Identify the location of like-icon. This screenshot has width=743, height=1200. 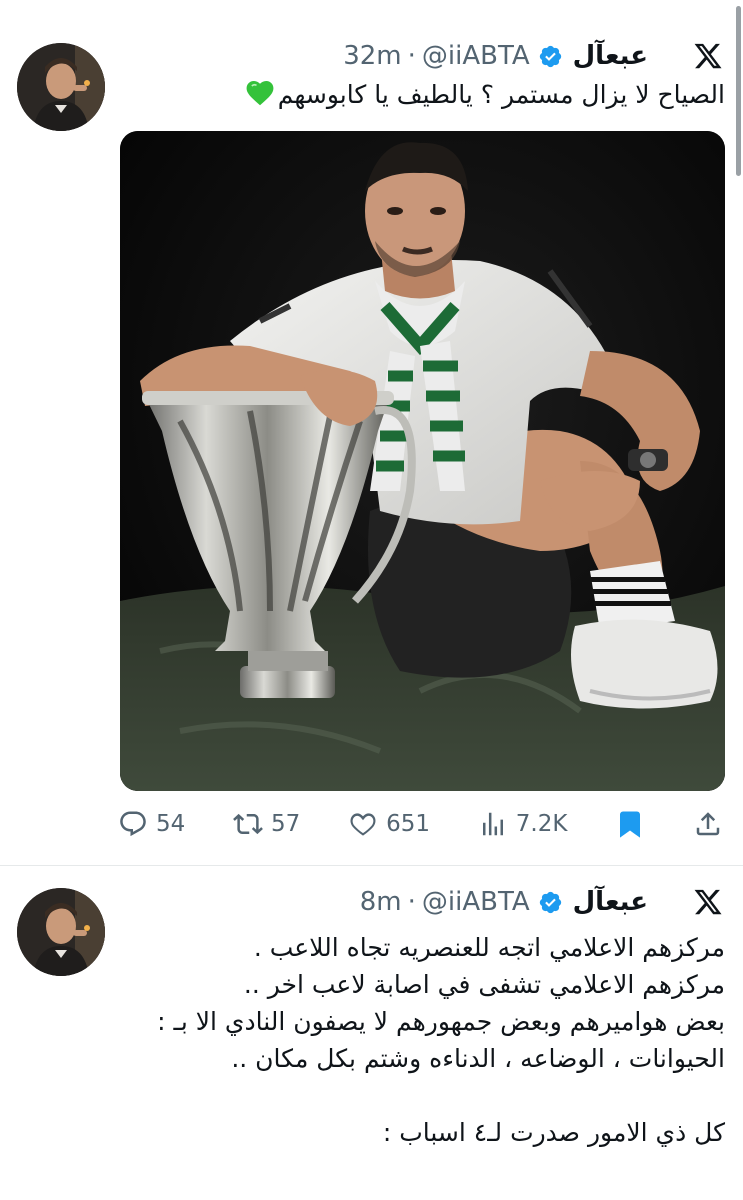
(363, 824).